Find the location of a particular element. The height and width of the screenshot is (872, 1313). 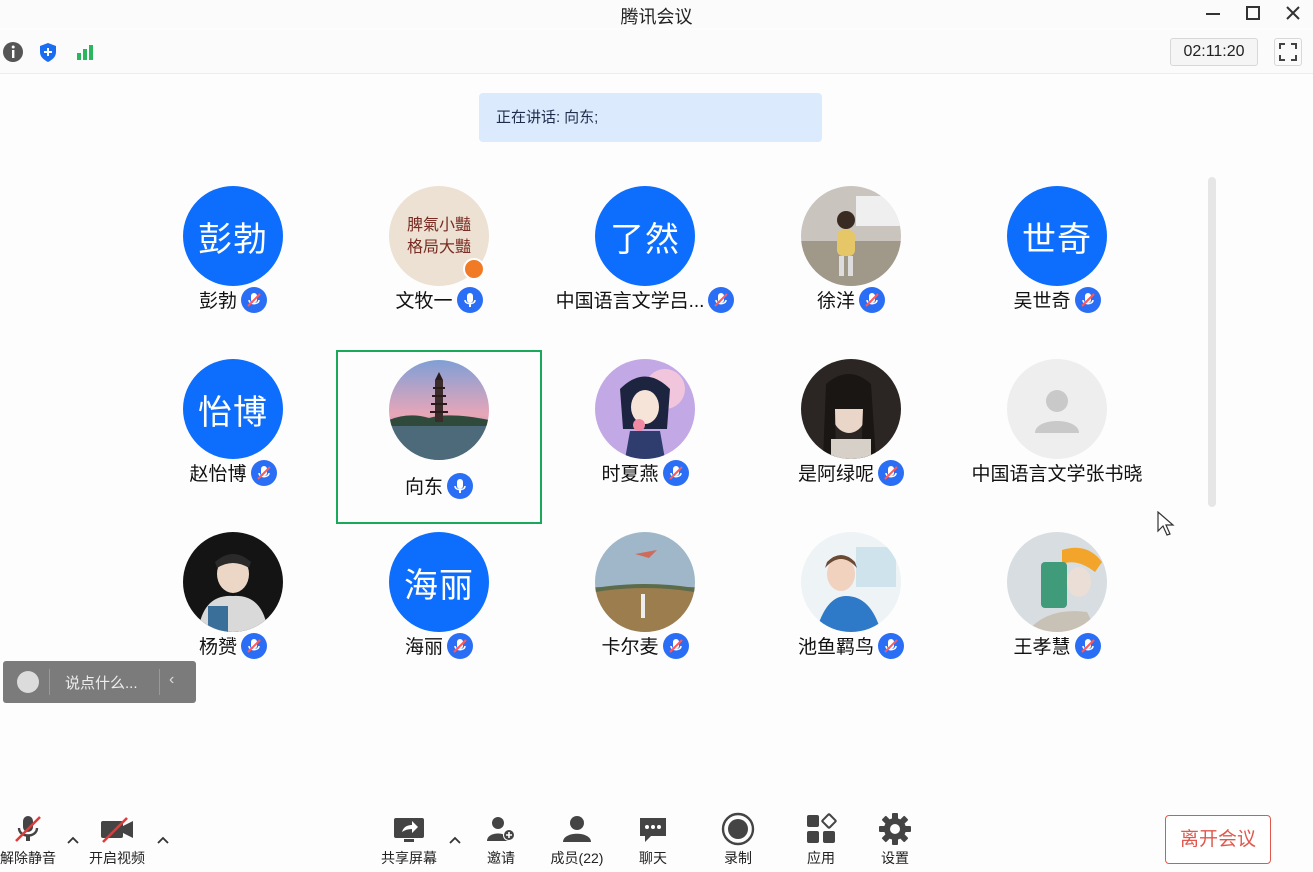

members-button: 成员(22) is located at coordinates (577, 840).